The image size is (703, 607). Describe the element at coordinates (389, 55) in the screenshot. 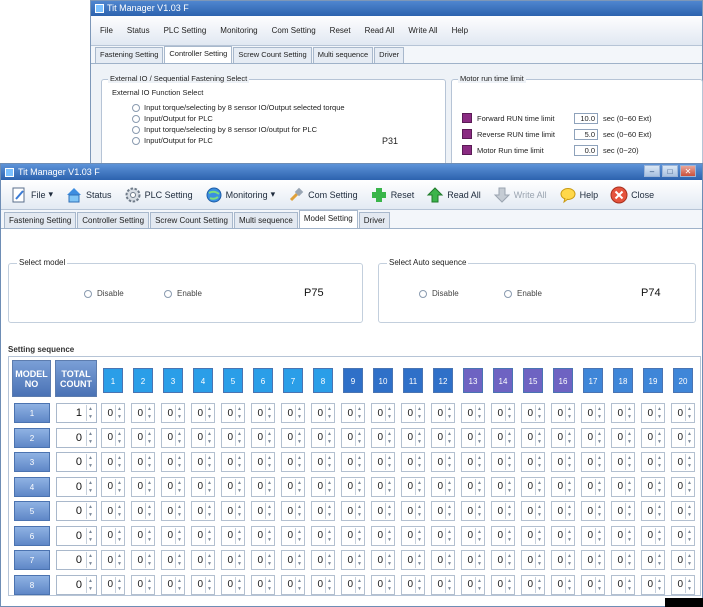

I see `bg-tab: Driver` at that location.